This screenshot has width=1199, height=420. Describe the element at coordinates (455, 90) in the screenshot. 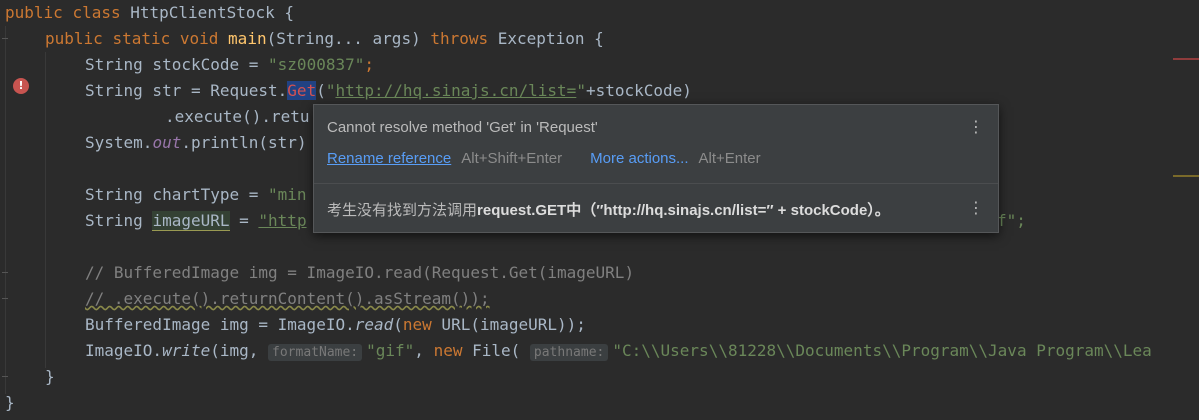

I see `url-link: http://hq.sinajs.cn/list=` at that location.